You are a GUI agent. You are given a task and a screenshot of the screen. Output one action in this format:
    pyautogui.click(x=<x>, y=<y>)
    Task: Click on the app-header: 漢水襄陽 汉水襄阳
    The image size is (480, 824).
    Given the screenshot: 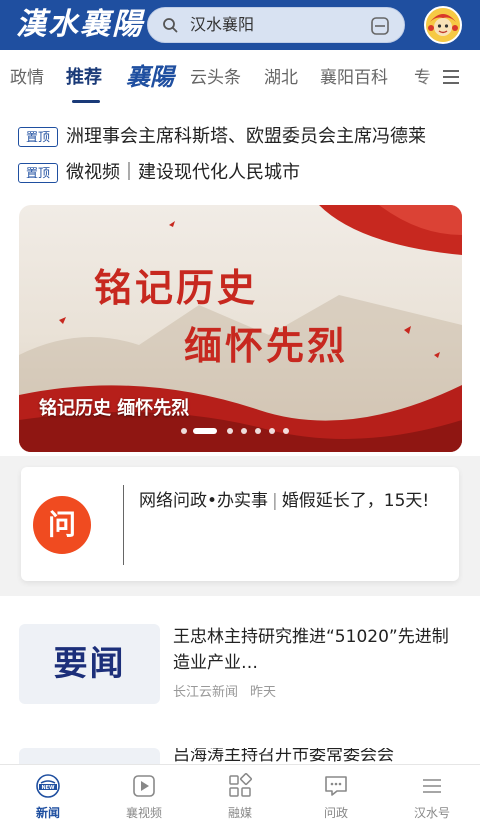 What is the action you would take?
    pyautogui.click(x=240, y=25)
    